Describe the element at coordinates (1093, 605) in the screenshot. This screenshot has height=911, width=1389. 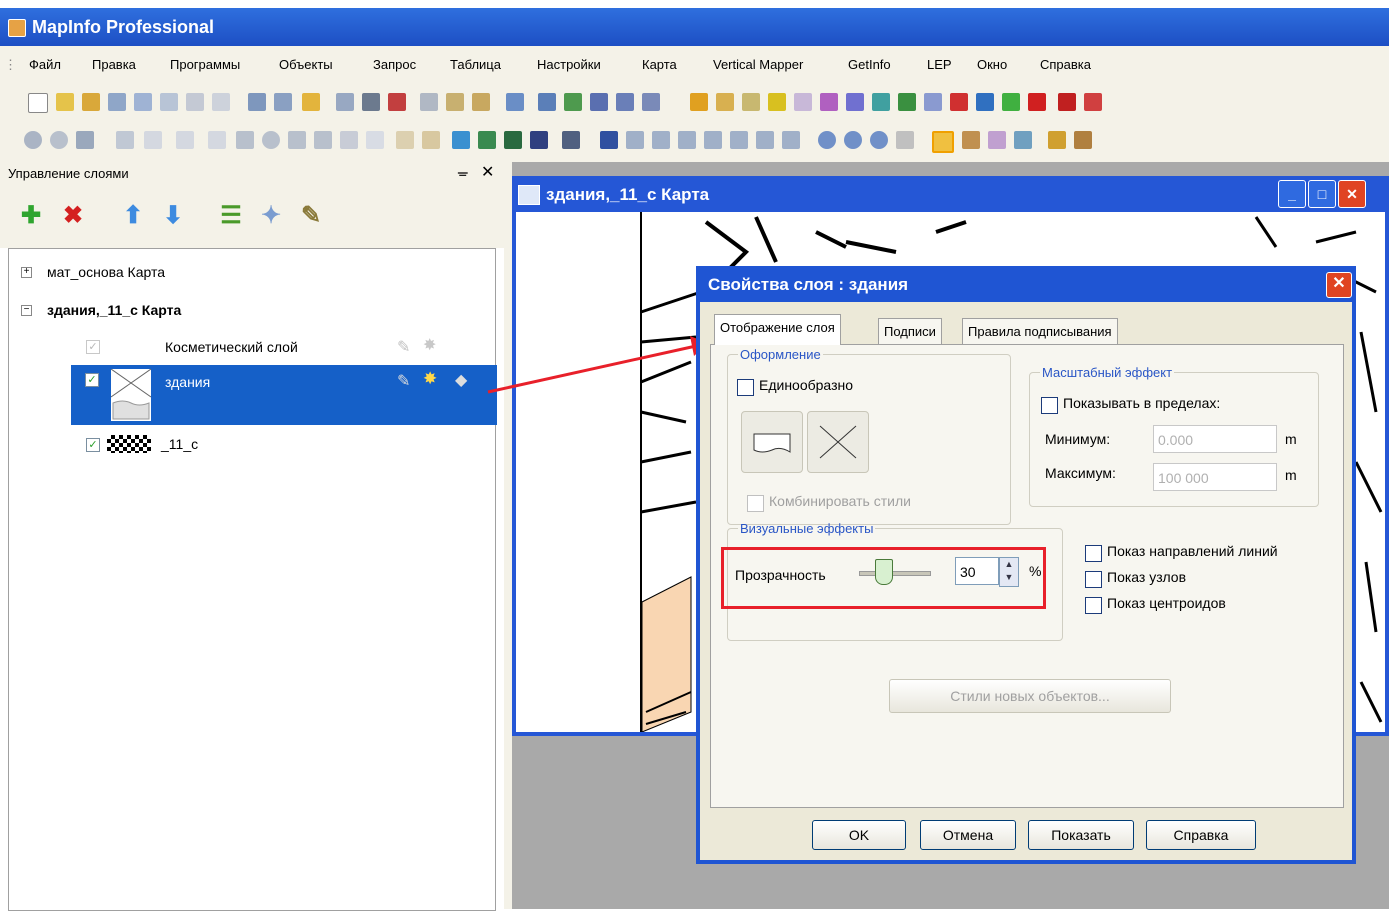
I see `centroids-checkbox` at that location.